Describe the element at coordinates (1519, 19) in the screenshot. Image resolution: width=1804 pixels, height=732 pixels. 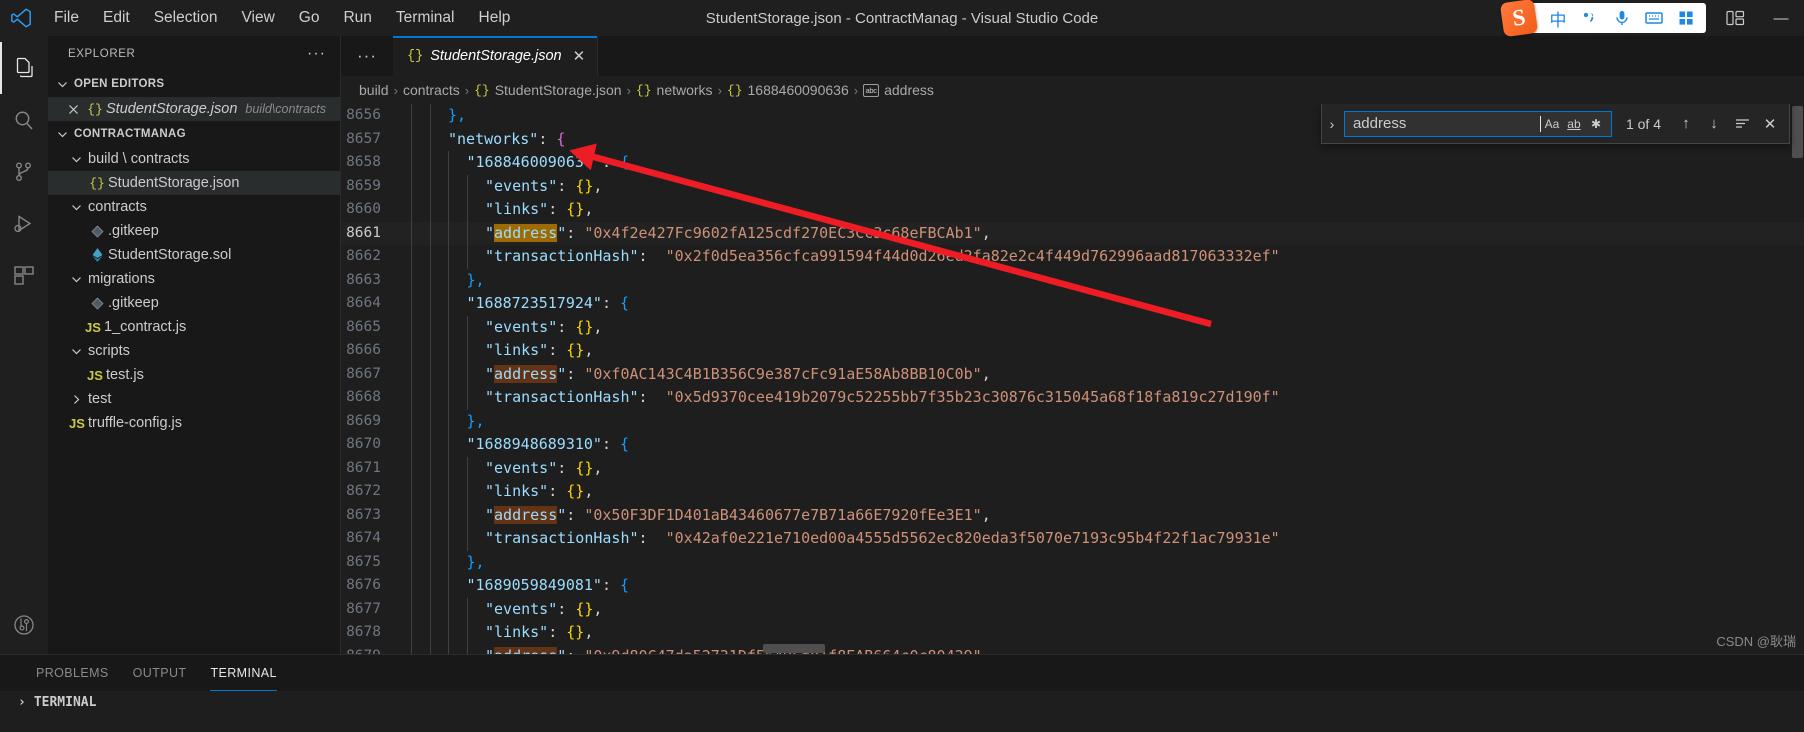
I see `sogou-logo-icon: S` at that location.